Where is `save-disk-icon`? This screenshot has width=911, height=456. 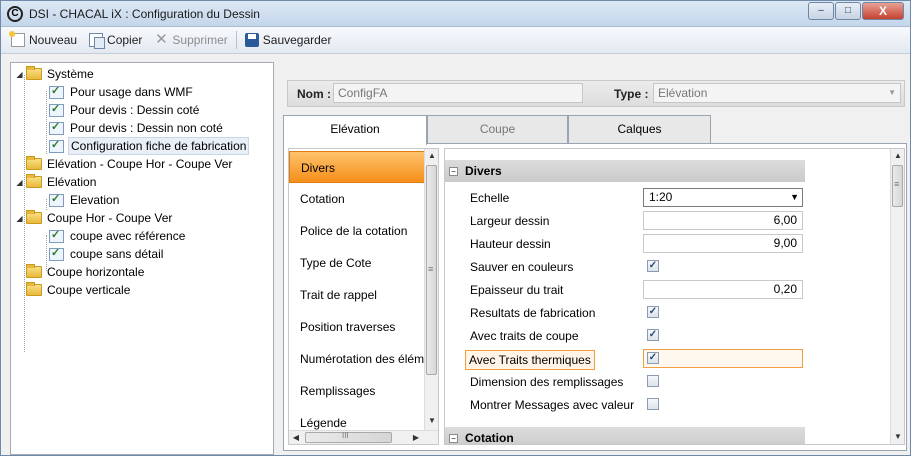
save-disk-icon is located at coordinates (251, 40).